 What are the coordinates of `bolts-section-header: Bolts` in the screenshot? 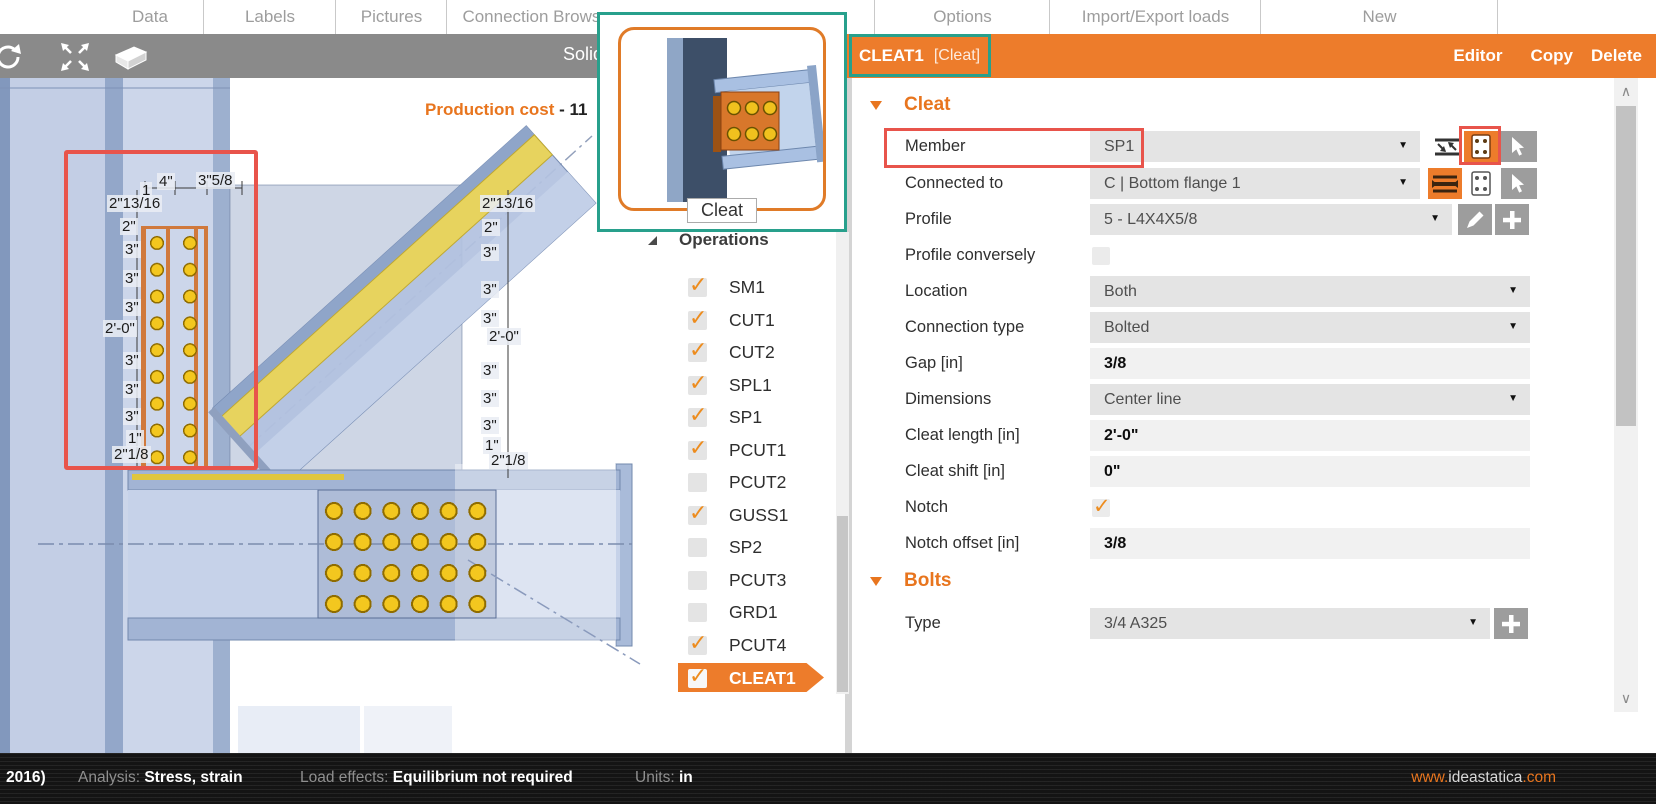 It's located at (911, 581).